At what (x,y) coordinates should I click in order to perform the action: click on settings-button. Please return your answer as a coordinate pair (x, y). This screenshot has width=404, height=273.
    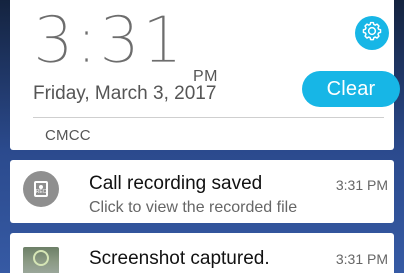
    Looking at the image, I should click on (372, 33).